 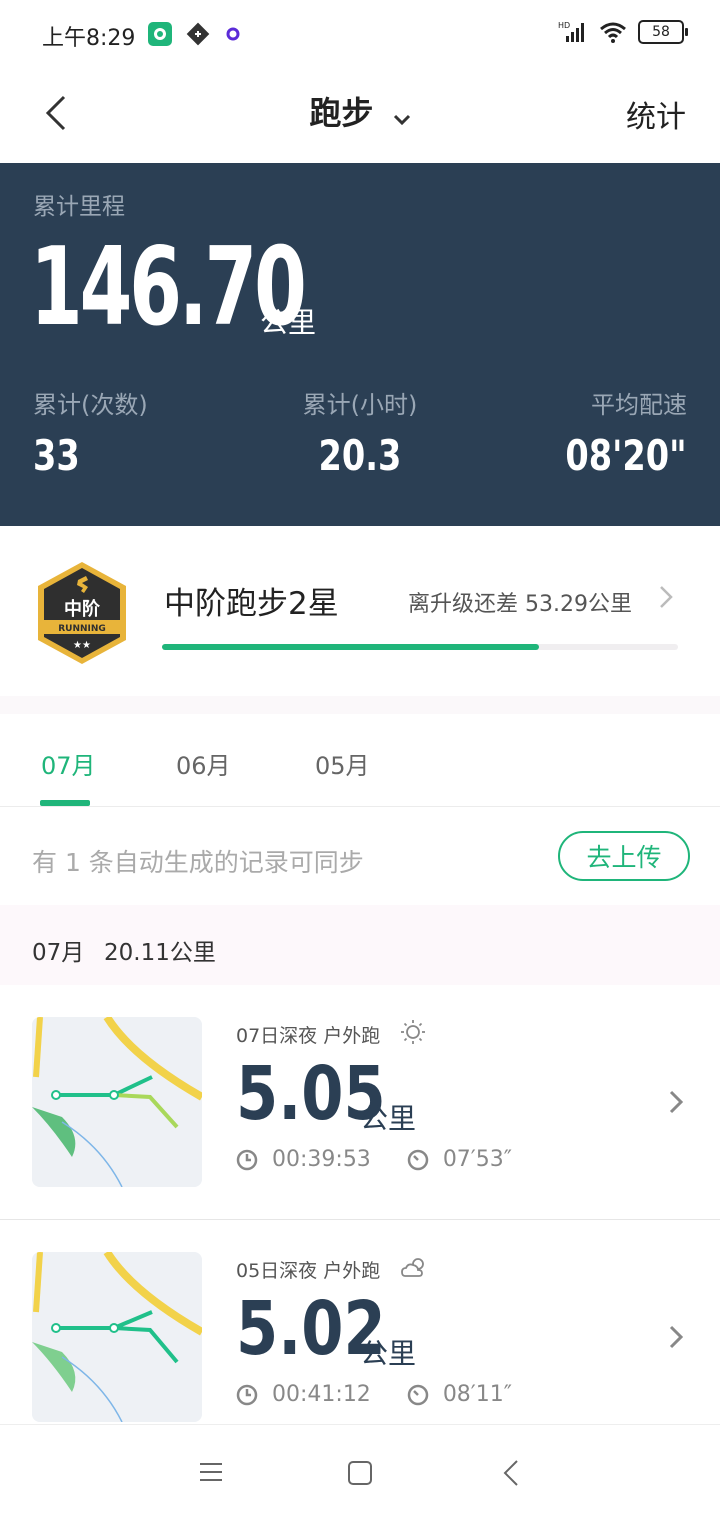 I want to click on status-time: 上午8:29, so click(x=89, y=38).